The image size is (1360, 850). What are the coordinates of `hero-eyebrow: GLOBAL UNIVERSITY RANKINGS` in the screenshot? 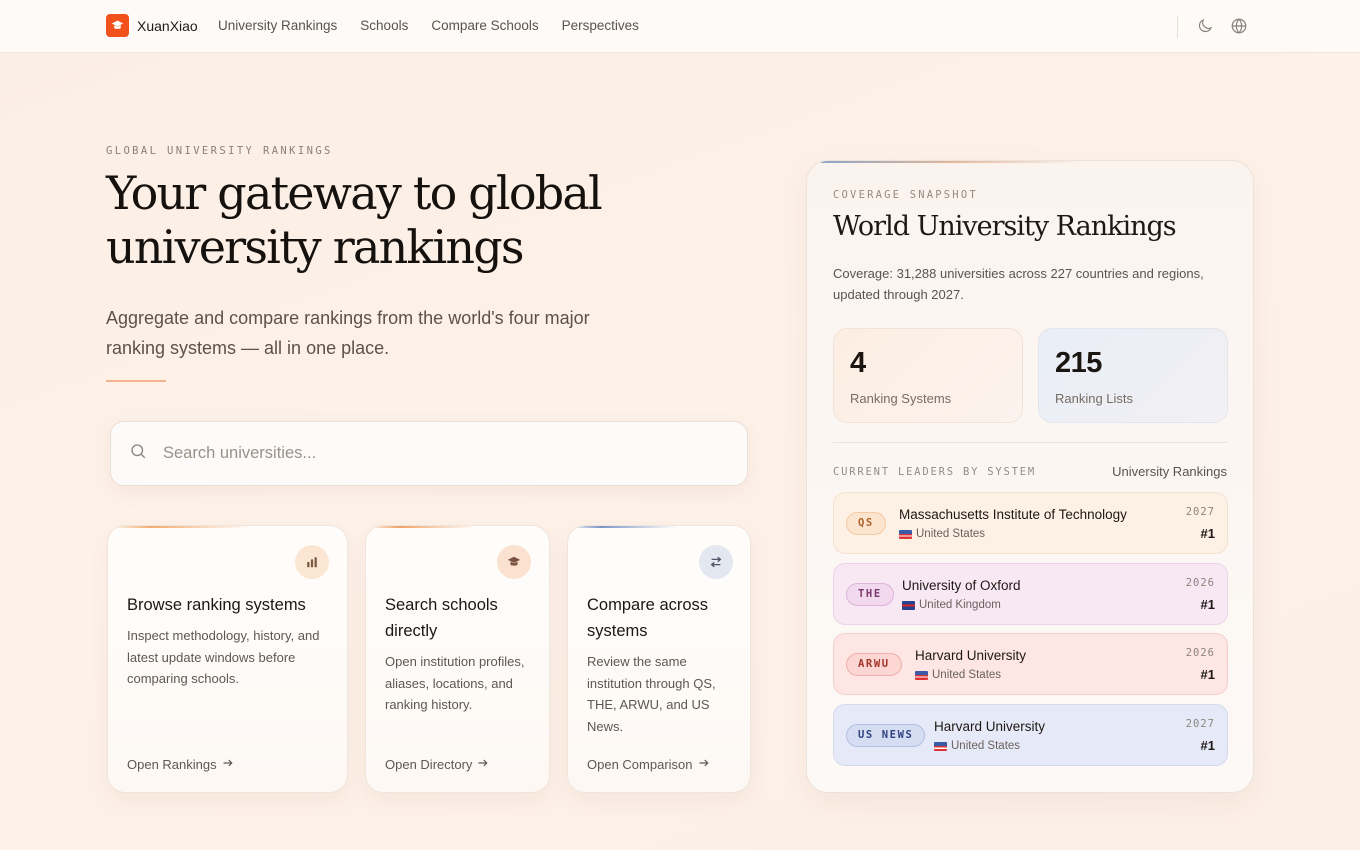 It's located at (219, 151).